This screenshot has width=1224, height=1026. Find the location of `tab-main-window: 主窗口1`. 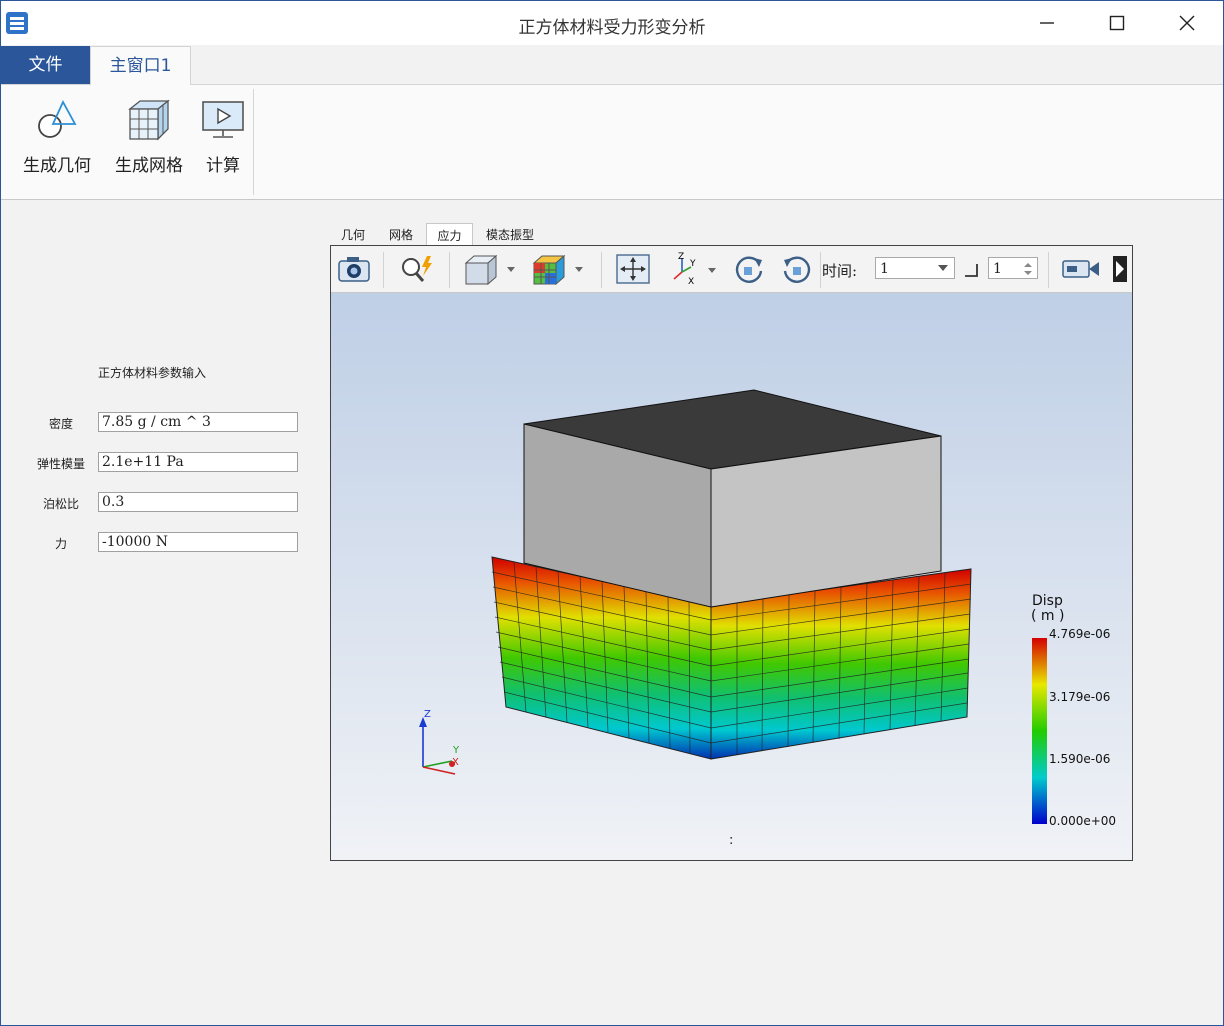

tab-main-window: 主窗口1 is located at coordinates (140, 65).